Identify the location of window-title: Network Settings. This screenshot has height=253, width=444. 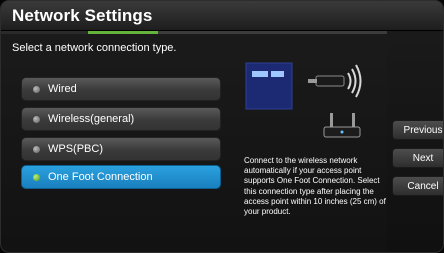
(82, 15).